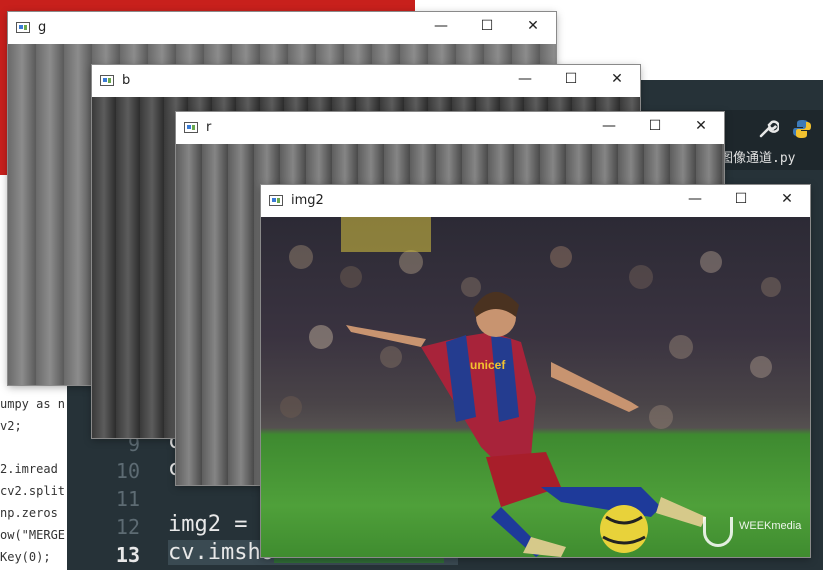  Describe the element at coordinates (11, 426) in the screenshot. I see `code-snippet: v2;` at that location.